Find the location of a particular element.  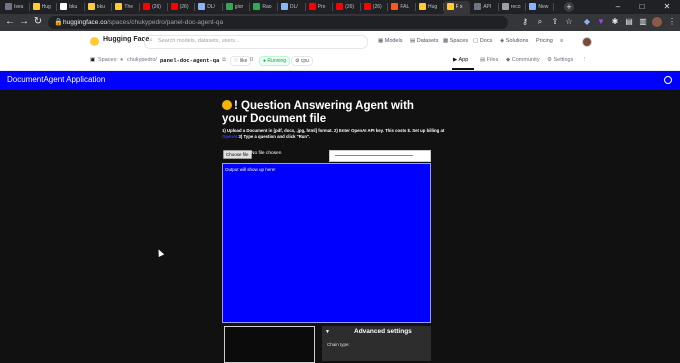

browser-tab: Rao is located at coordinates (263, 7).